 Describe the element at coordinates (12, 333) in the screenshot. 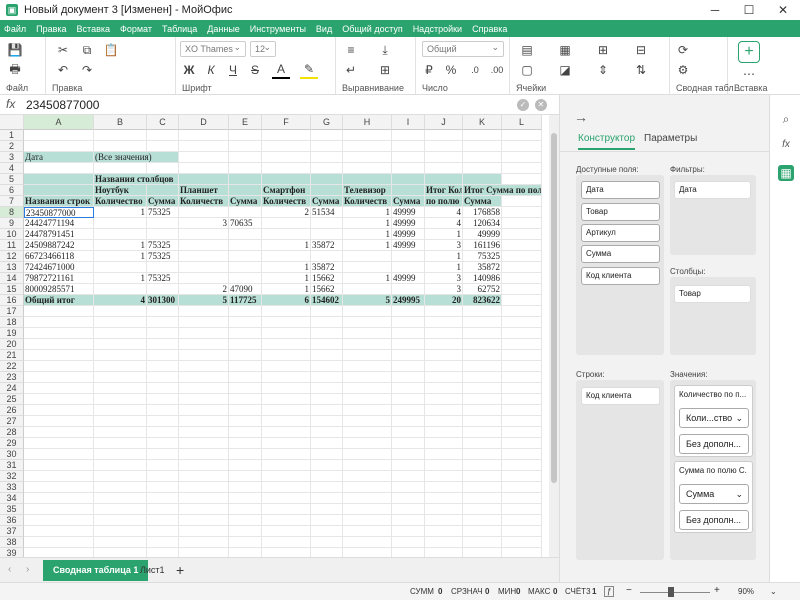

I see `row-header: 19` at that location.